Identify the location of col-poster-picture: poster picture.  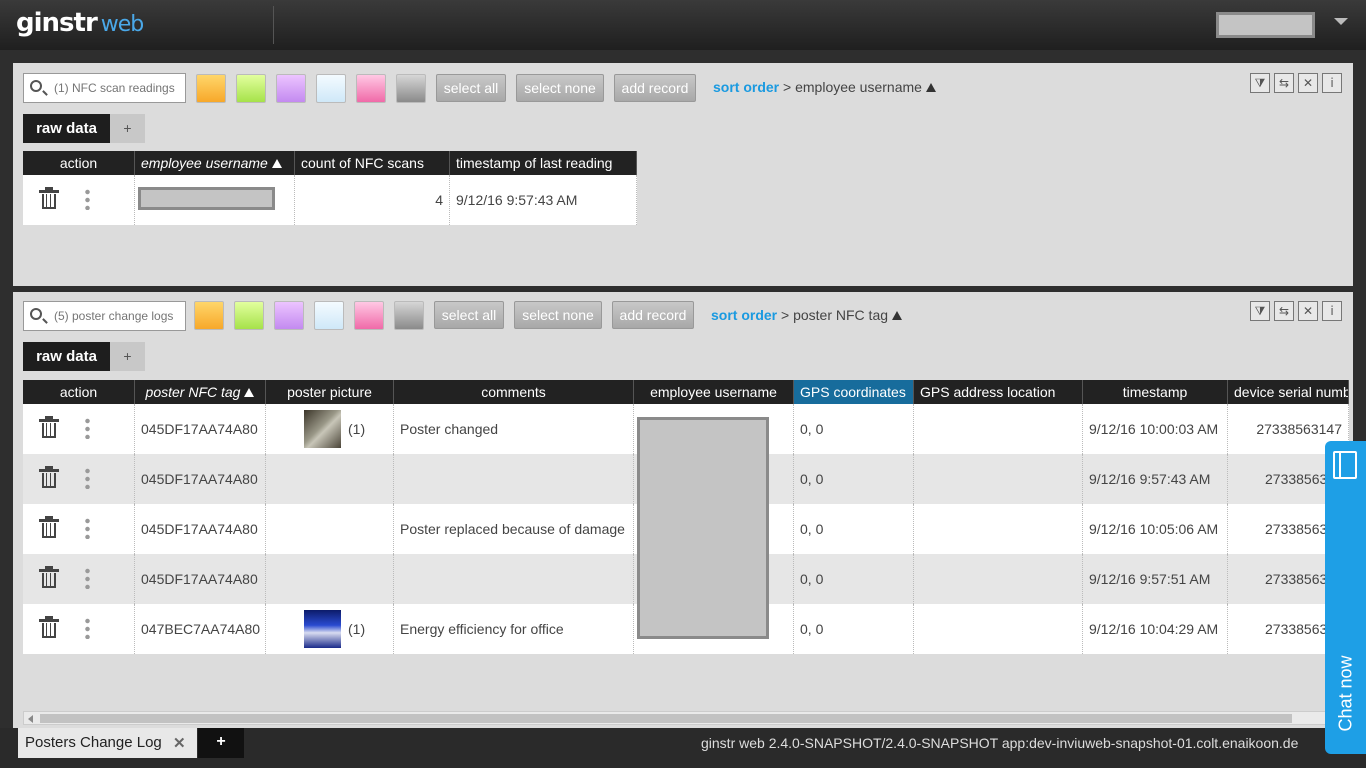
(330, 392).